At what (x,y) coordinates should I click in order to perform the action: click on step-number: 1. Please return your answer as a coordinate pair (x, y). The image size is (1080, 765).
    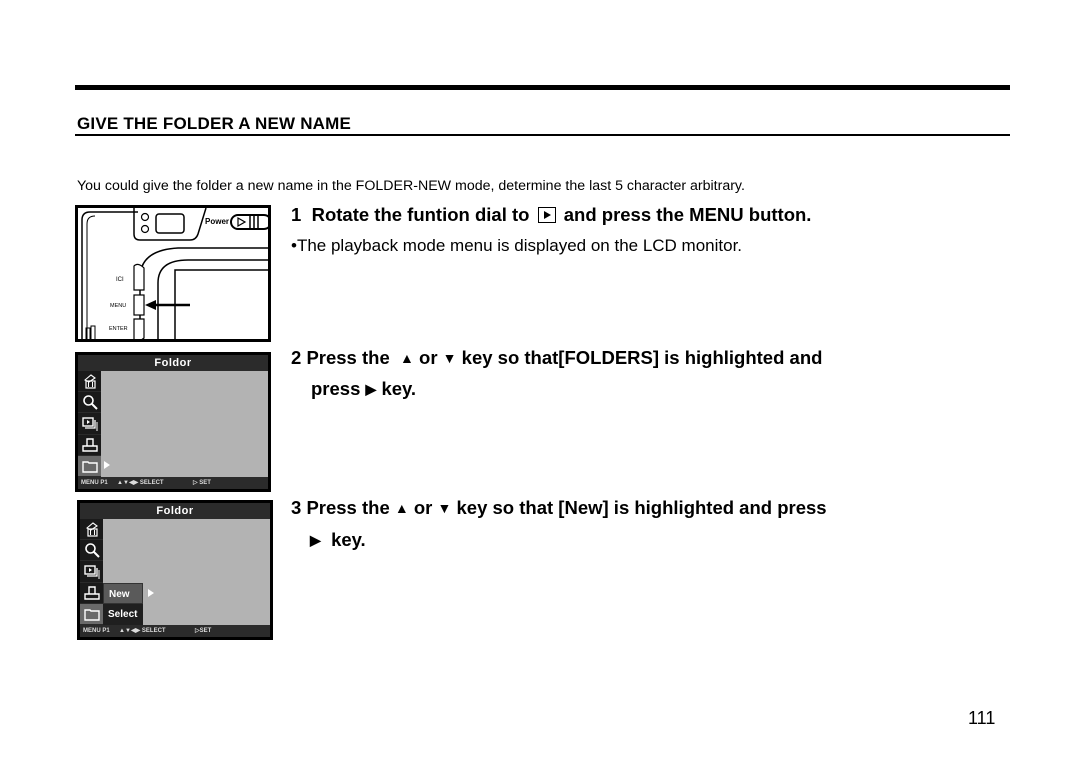
    Looking at the image, I should click on (296, 214).